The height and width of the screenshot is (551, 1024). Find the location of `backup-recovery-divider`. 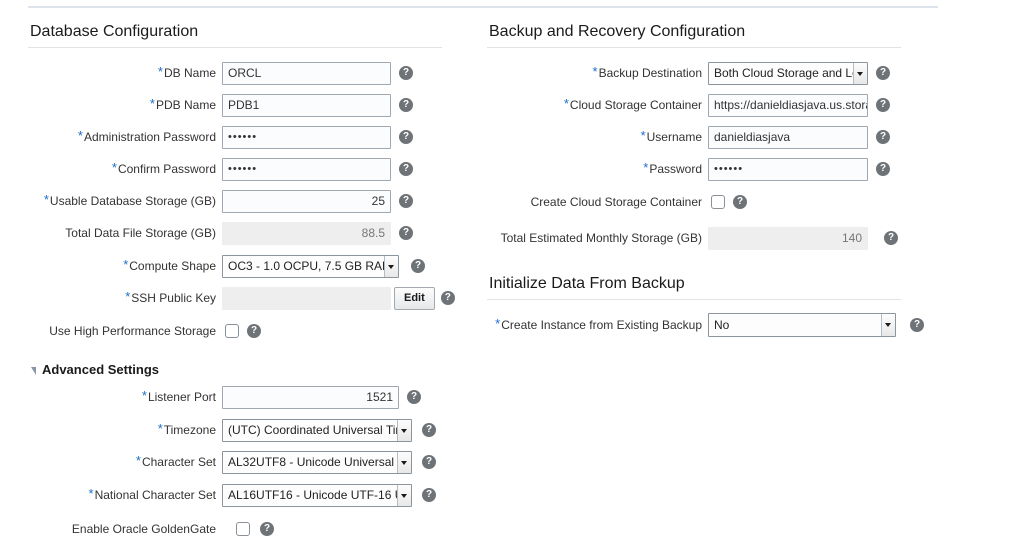

backup-recovery-divider is located at coordinates (694, 47).